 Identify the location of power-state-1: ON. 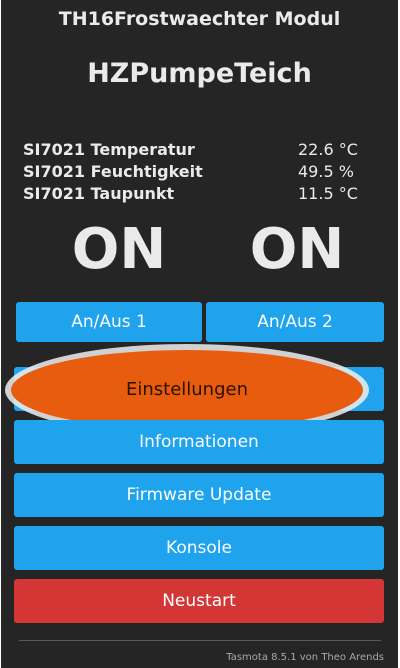
(119, 249).